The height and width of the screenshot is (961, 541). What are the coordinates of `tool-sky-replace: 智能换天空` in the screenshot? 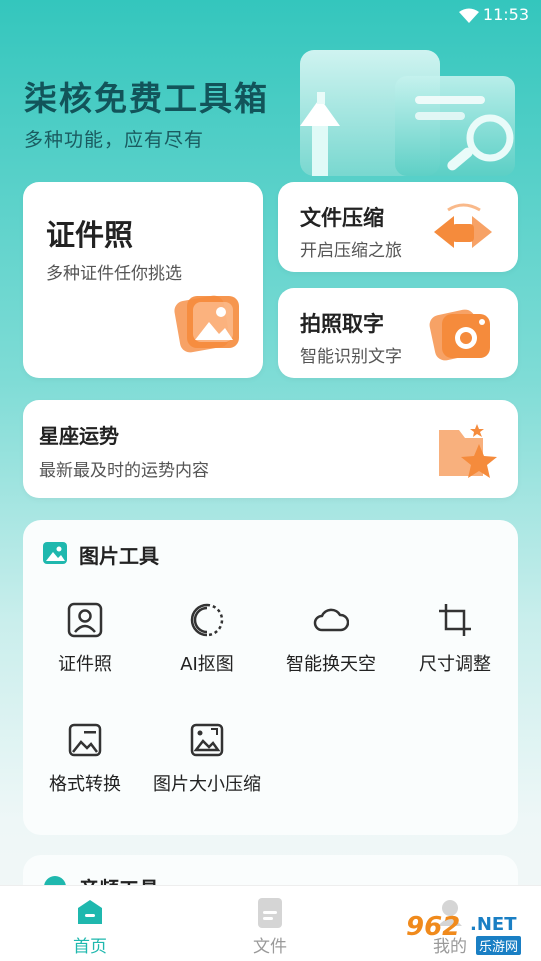 It's located at (331, 647).